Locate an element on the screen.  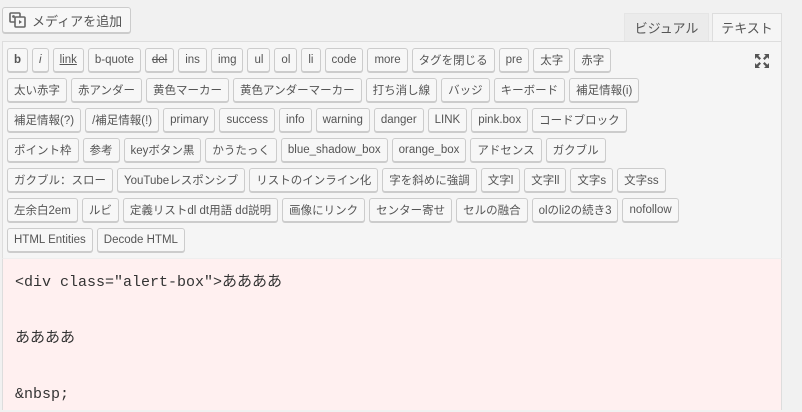
tab-text: テキスト is located at coordinates (747, 27).